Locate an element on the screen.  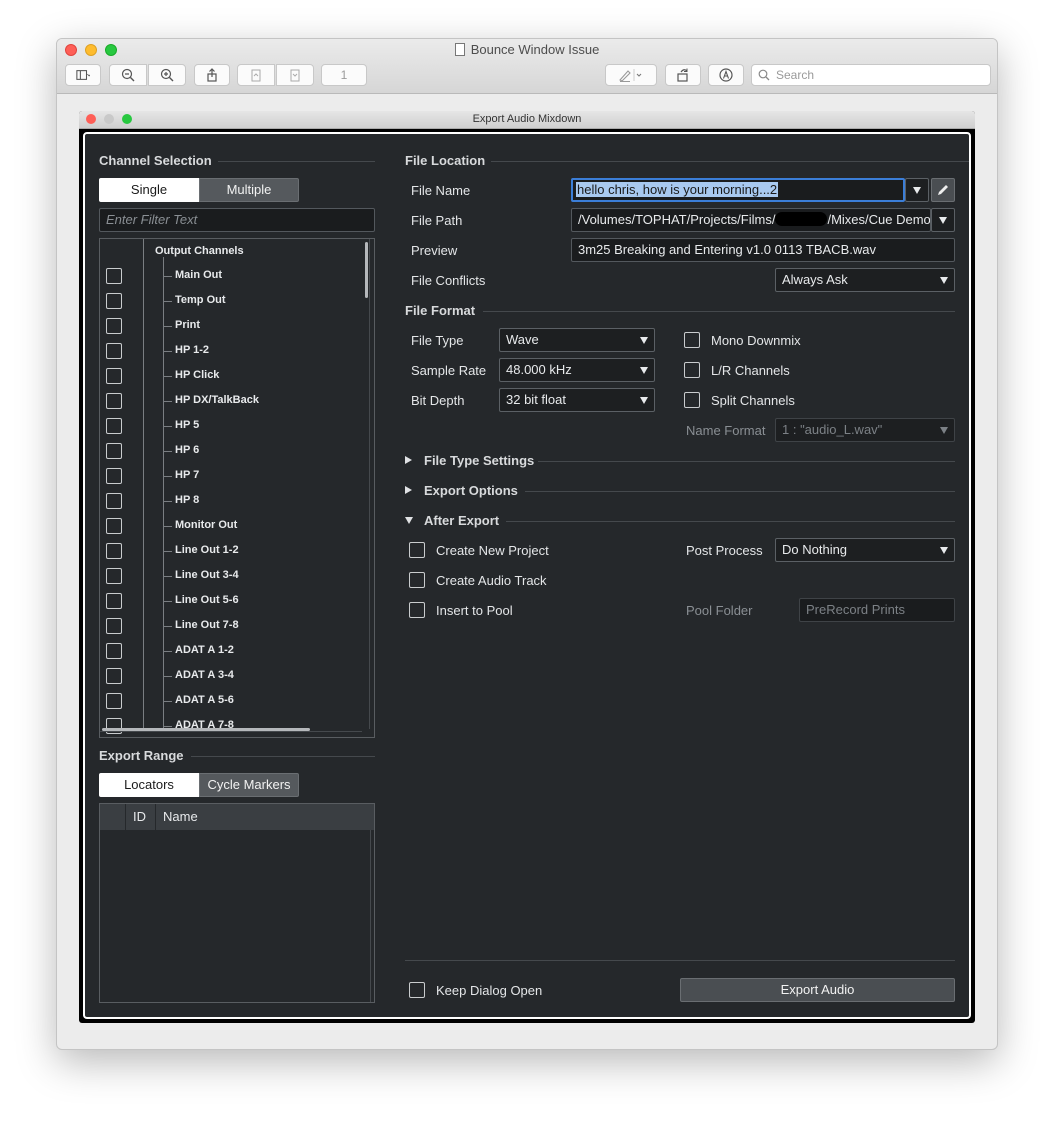
markup-toolbar-button is located at coordinates (726, 75).